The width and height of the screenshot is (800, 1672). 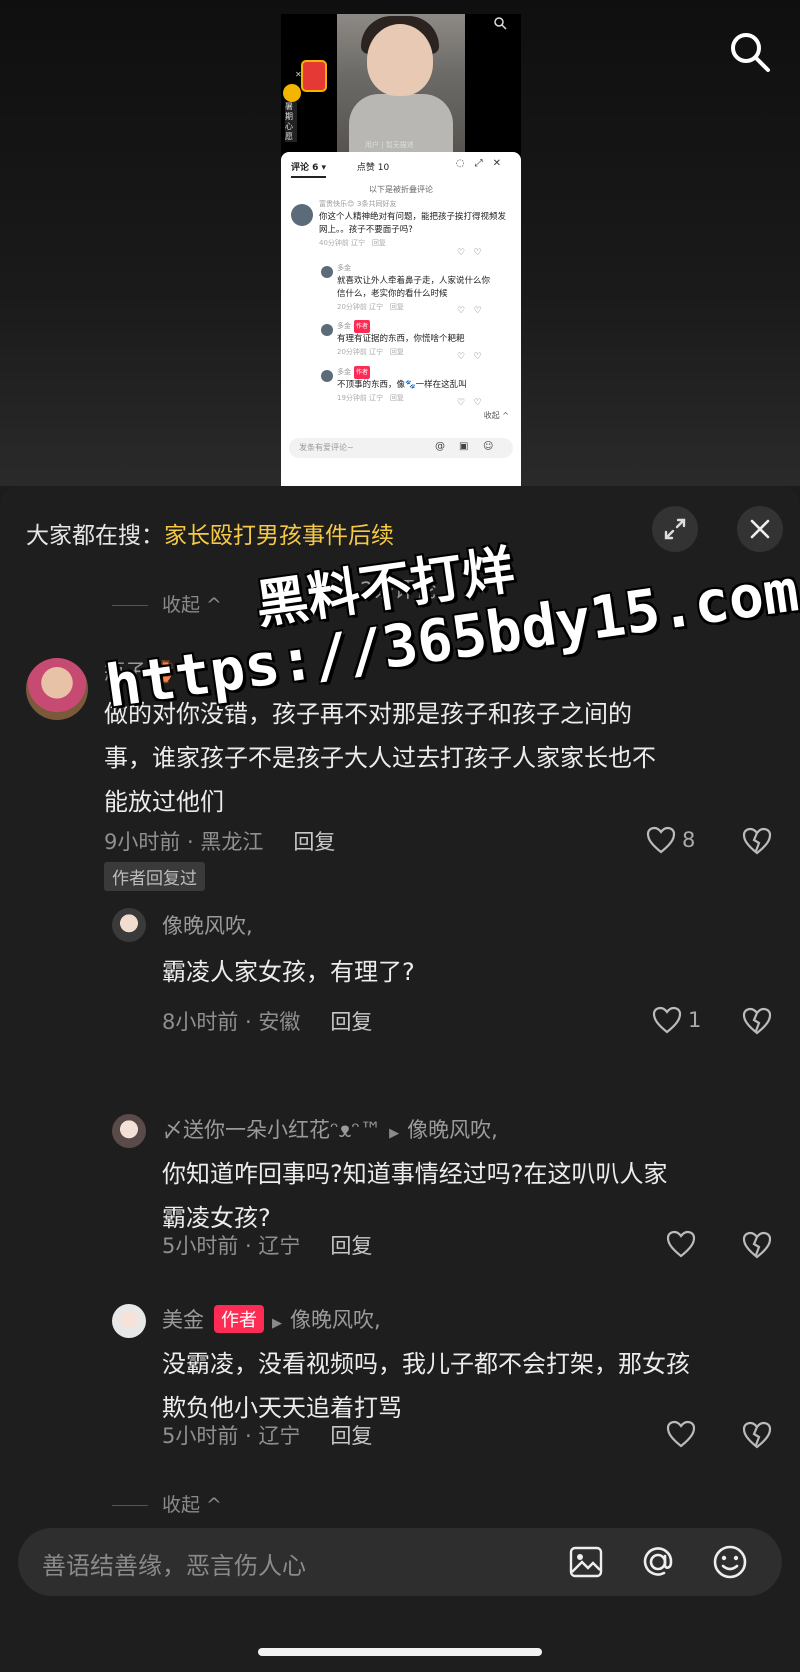 What do you see at coordinates (239, 1319) in the screenshot?
I see `author-tag: 作者` at bounding box center [239, 1319].